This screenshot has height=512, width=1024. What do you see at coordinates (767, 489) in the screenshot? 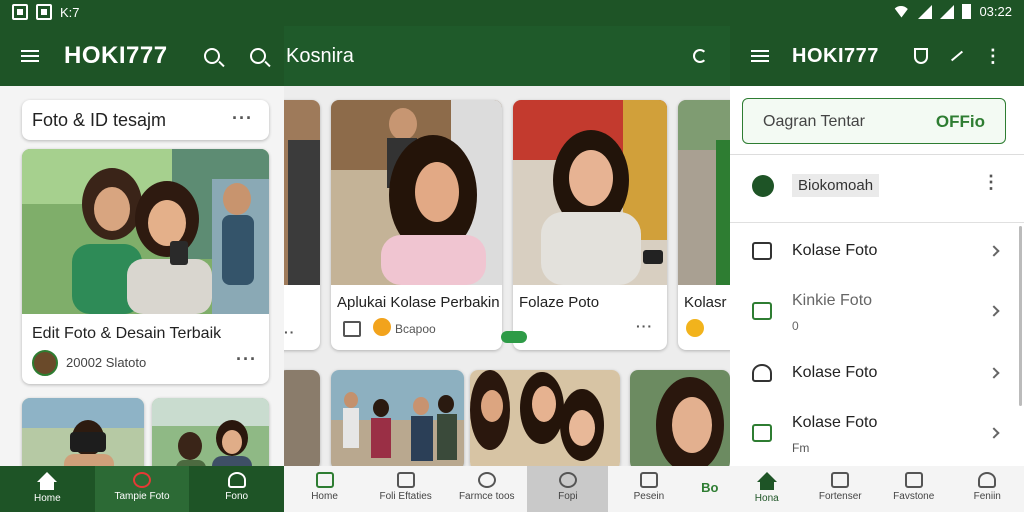
I see `nav-home: Hona` at bounding box center [767, 489].